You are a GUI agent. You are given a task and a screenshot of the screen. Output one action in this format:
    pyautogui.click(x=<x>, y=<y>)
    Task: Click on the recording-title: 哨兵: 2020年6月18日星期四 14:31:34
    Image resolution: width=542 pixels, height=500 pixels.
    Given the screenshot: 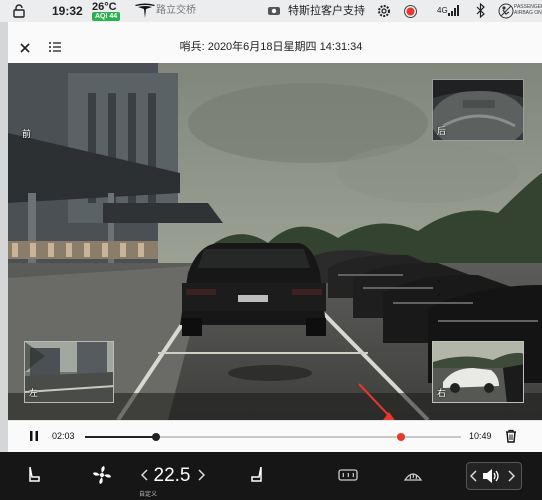 What is the action you would take?
    pyautogui.click(x=271, y=47)
    